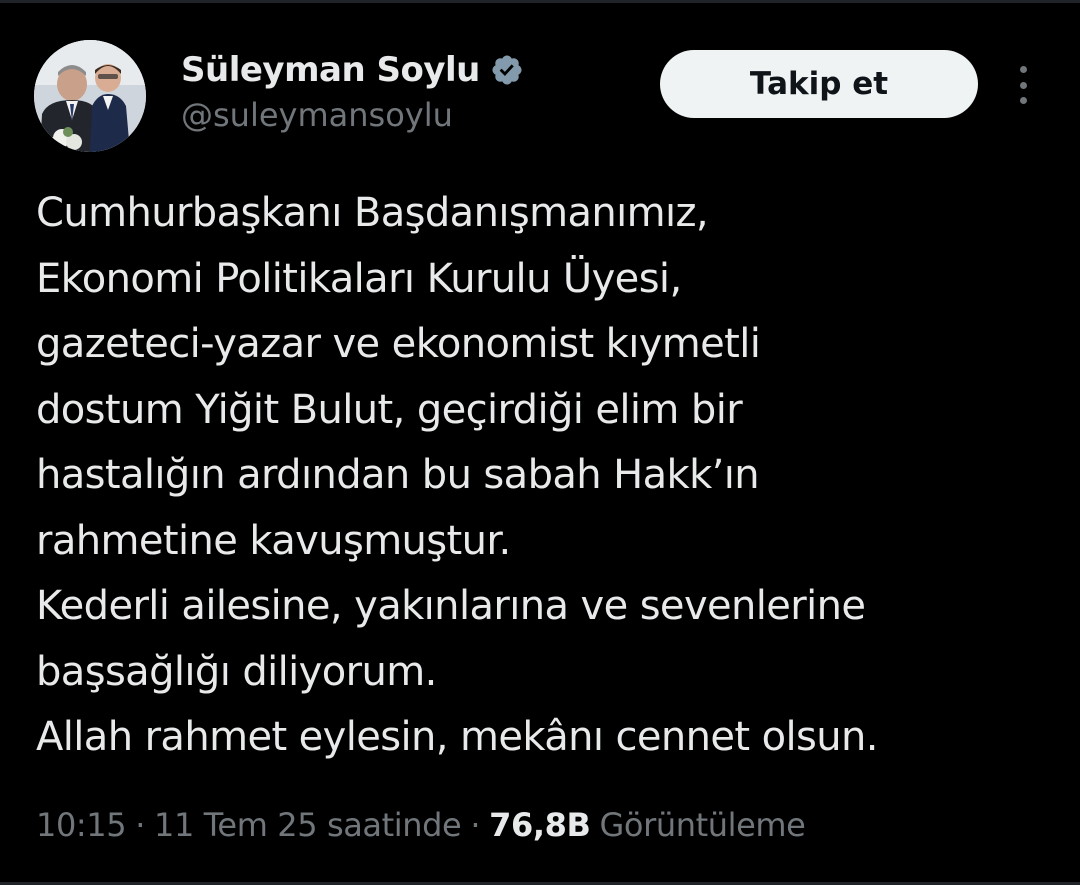 The image size is (1080, 885). What do you see at coordinates (236, 671) in the screenshot?
I see `tweet-line: başsağlığı diliyorum.` at bounding box center [236, 671].